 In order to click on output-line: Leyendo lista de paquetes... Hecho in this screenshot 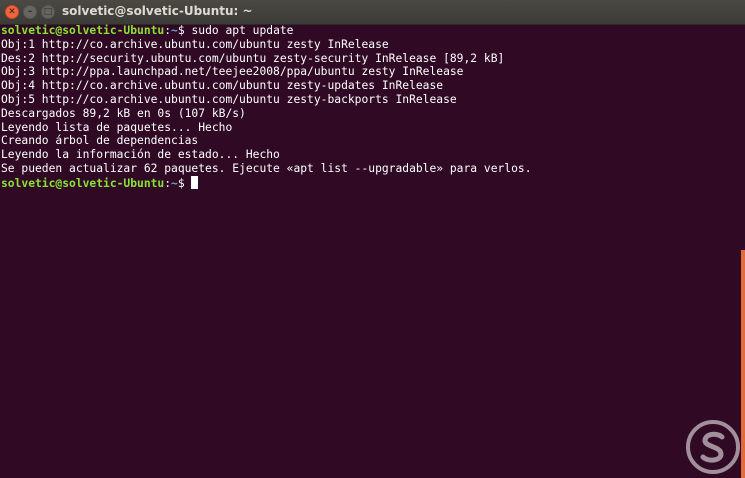, I will do `click(117, 127)`.